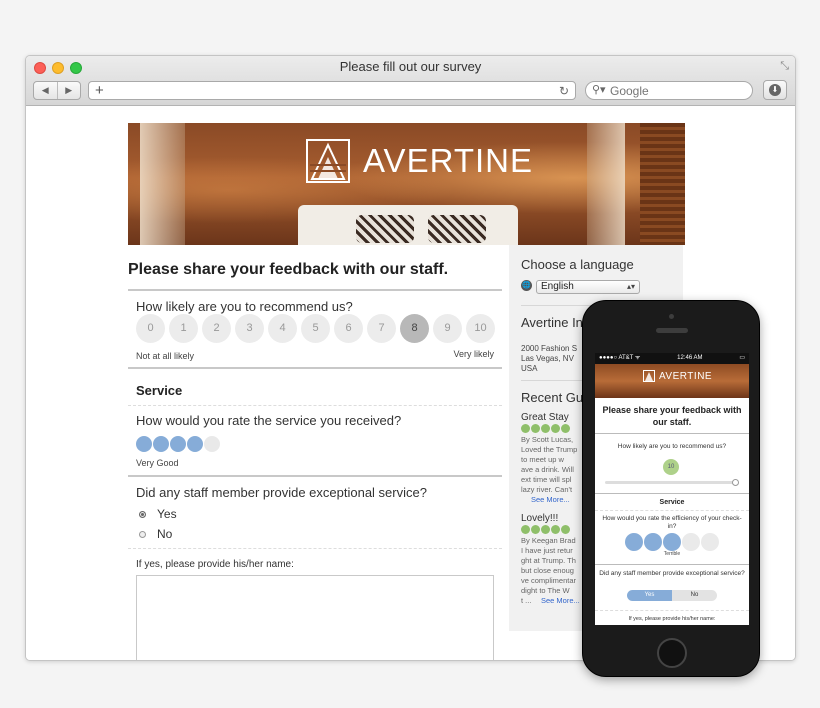 This screenshot has width=820, height=708. What do you see at coordinates (662, 184) in the screenshot?
I see `window-shutter` at bounding box center [662, 184].